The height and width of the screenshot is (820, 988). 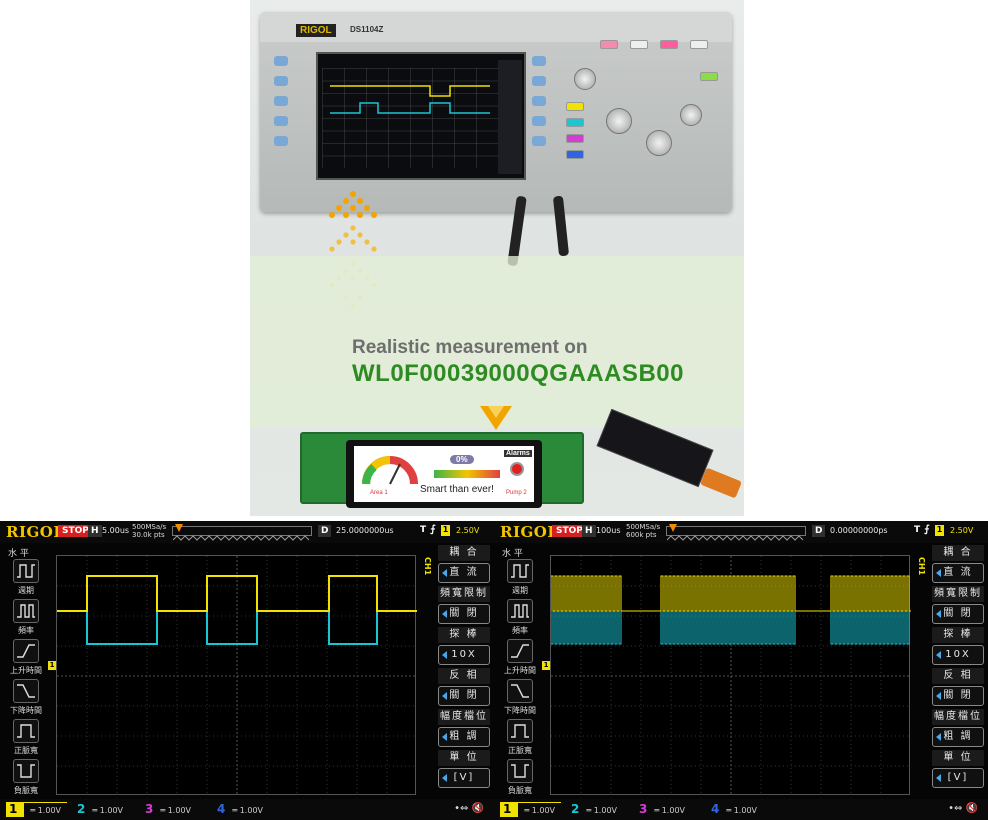 I want to click on lcd-screen: Area 1 0% Alarms Pump 2 Smart than ever!, so click(x=444, y=474).